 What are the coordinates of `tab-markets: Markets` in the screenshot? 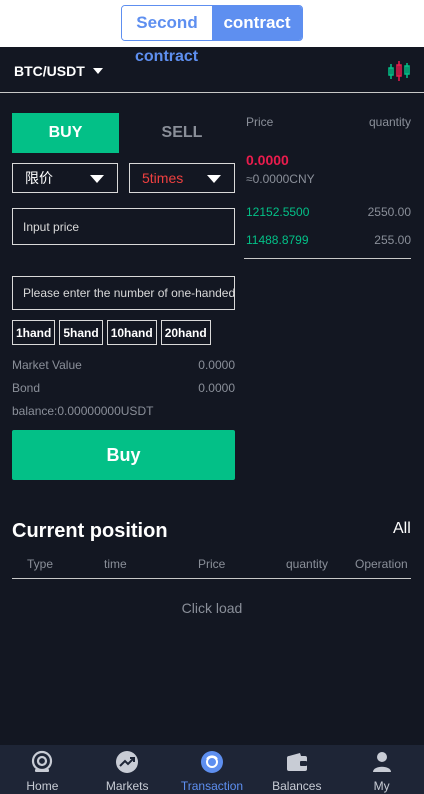 It's located at (127, 769).